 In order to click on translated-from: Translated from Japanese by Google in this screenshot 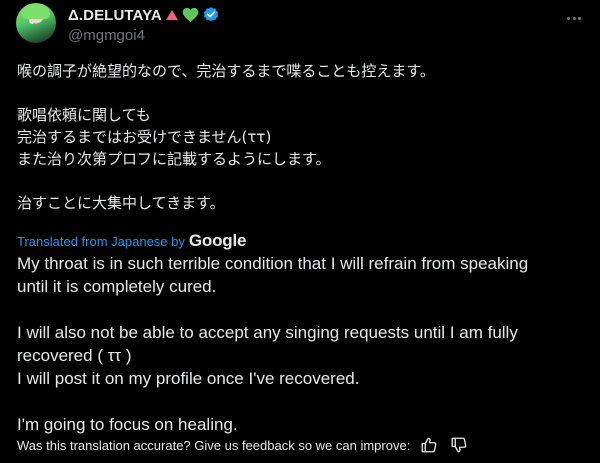, I will do `click(131, 241)`.